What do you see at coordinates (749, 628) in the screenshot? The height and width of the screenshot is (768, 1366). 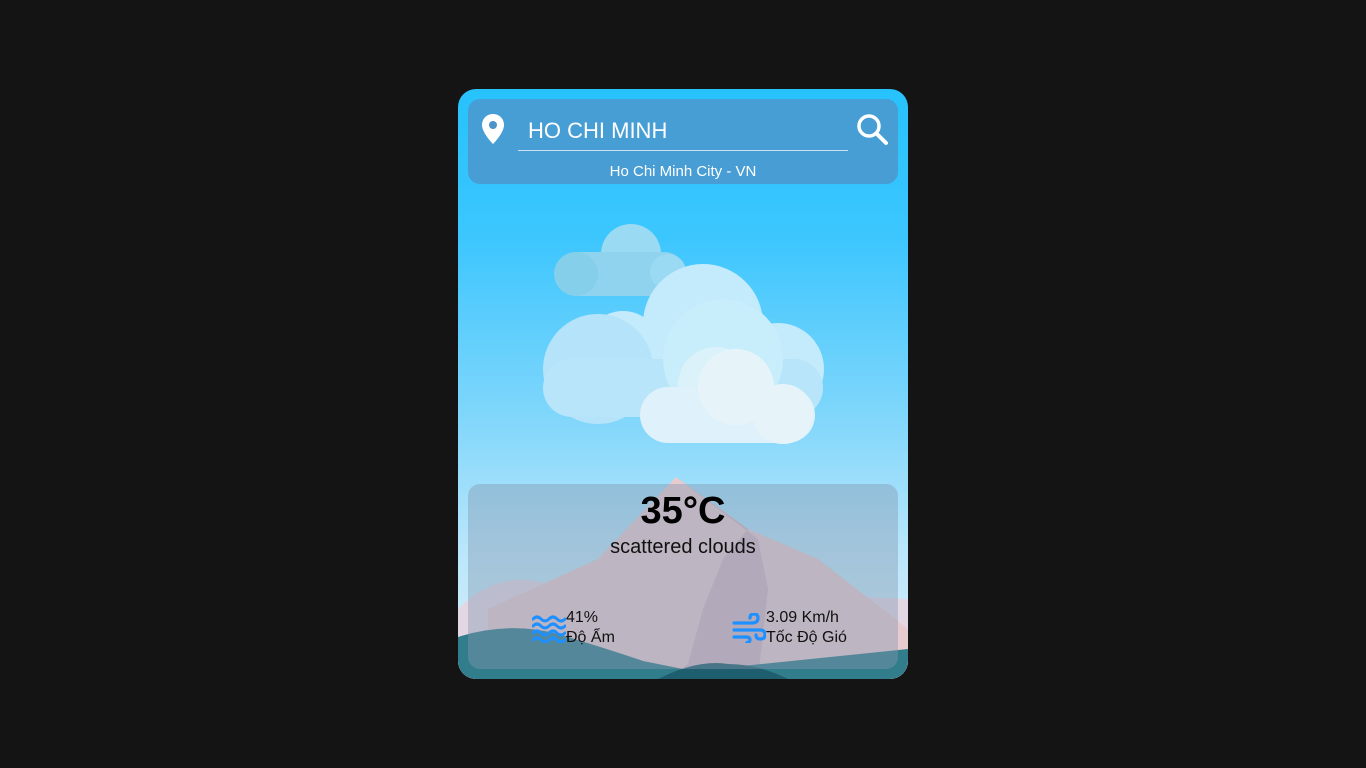 I see `wind-icon` at bounding box center [749, 628].